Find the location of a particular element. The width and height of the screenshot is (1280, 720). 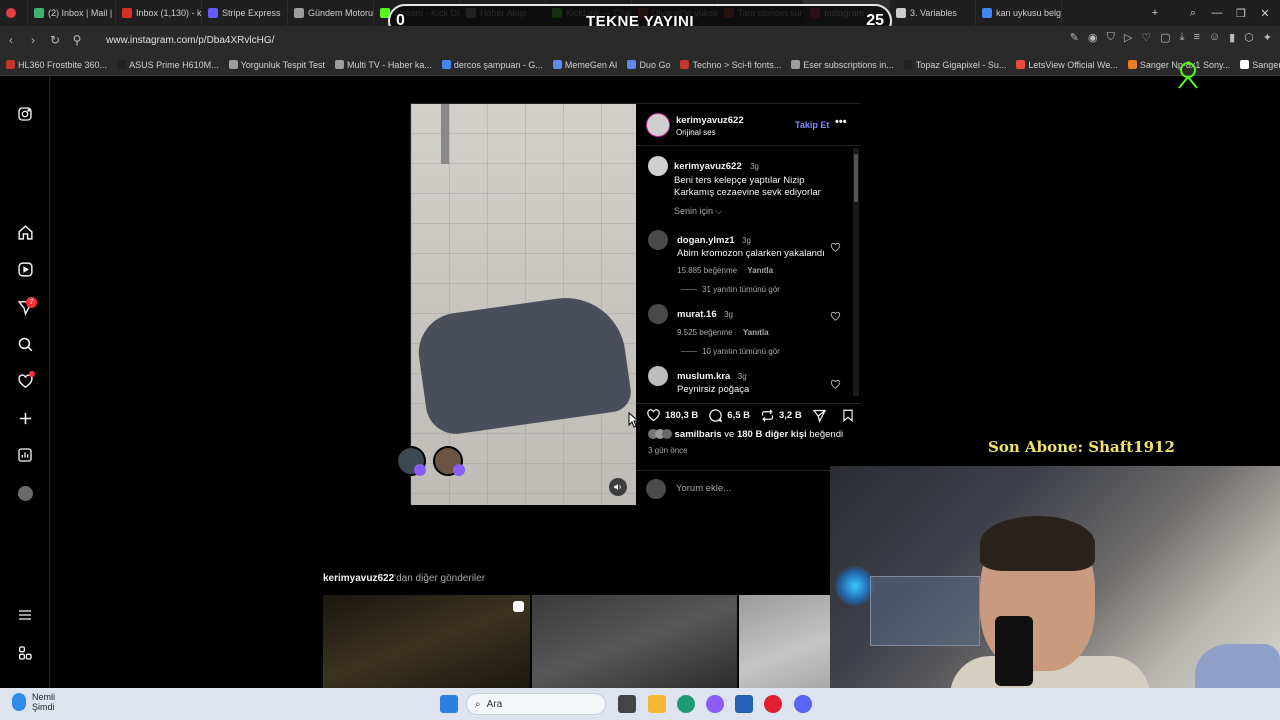

cube-icon: ⬡ is located at coordinates (1249, 37).